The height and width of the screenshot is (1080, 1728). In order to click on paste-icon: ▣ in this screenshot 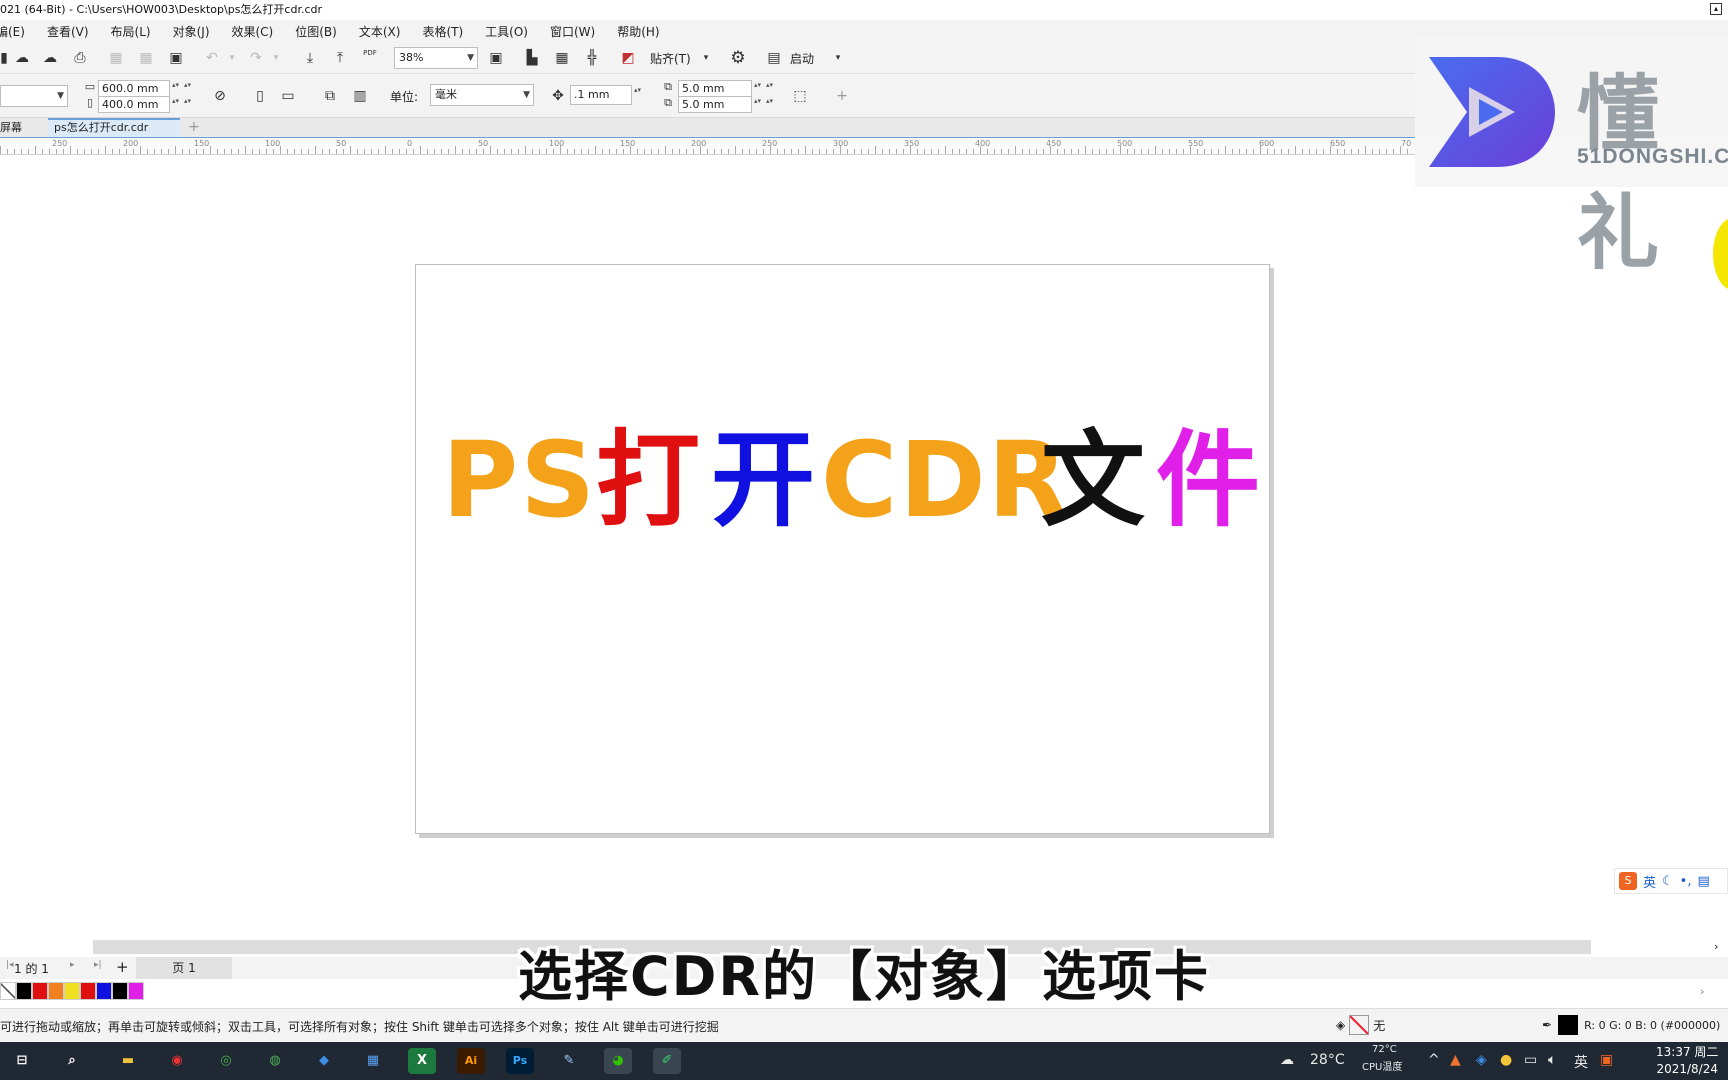, I will do `click(176, 58)`.